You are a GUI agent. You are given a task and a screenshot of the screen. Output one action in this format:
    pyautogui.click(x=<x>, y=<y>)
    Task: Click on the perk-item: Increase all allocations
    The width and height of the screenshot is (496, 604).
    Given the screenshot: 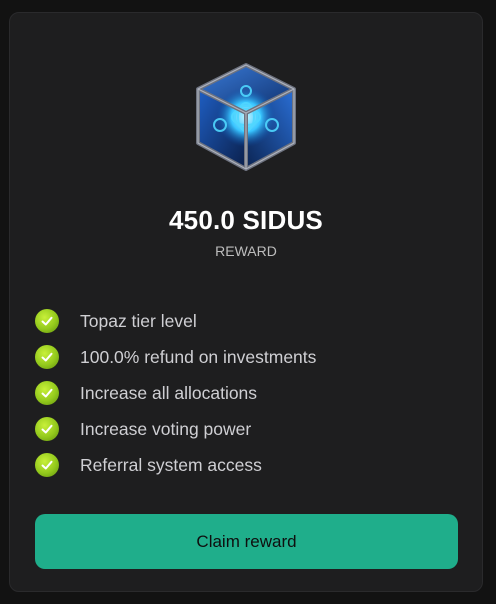 What is the action you would take?
    pyautogui.click(x=175, y=393)
    